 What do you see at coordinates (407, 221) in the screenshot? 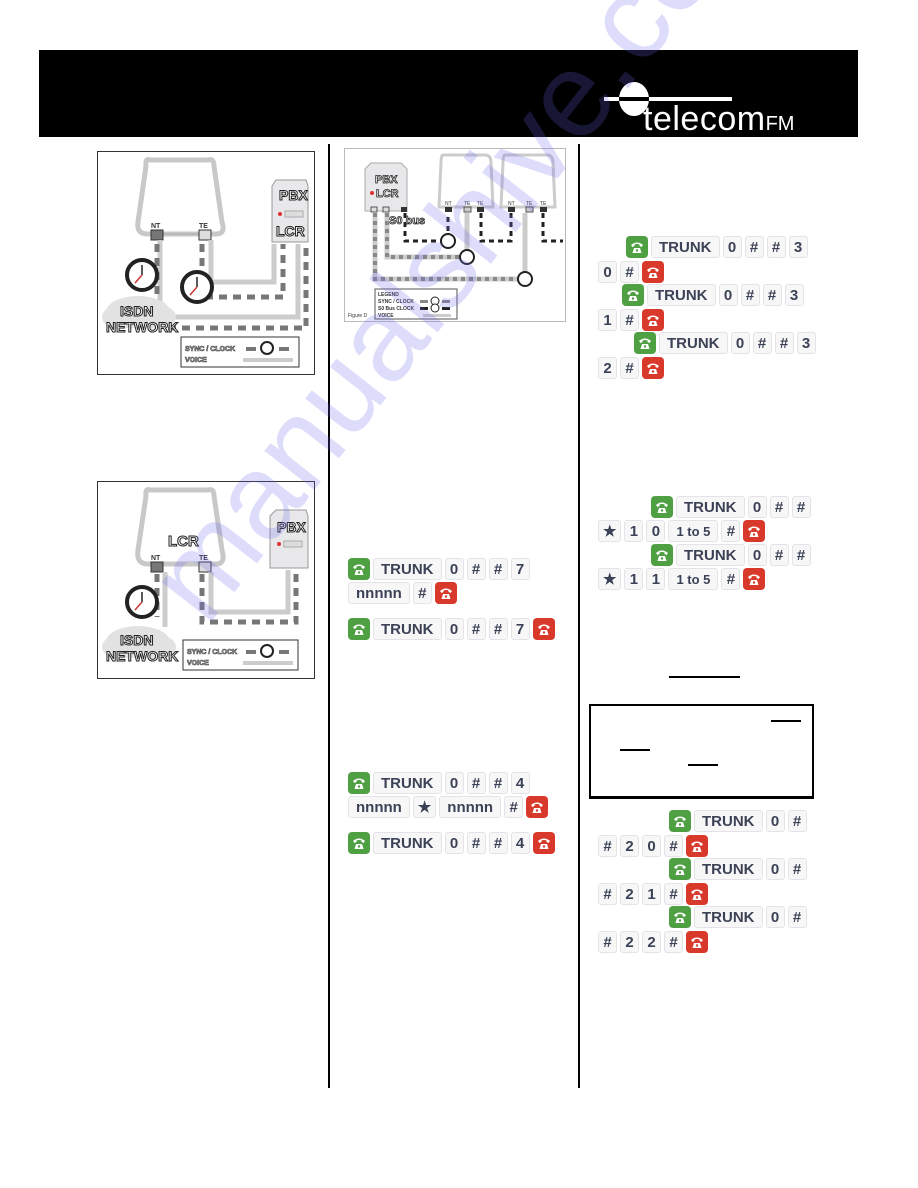
I see `bus-label: S0 bus` at bounding box center [407, 221].